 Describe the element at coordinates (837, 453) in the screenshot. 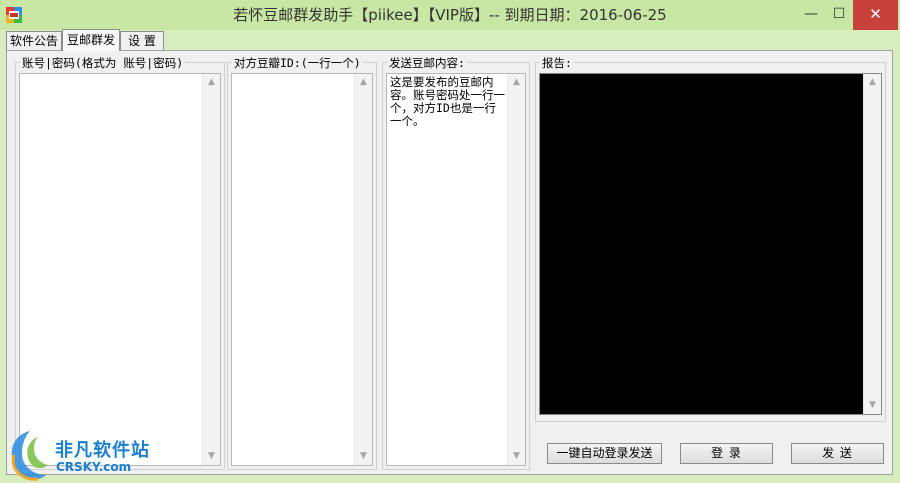

I see `send-button: 发 送` at that location.